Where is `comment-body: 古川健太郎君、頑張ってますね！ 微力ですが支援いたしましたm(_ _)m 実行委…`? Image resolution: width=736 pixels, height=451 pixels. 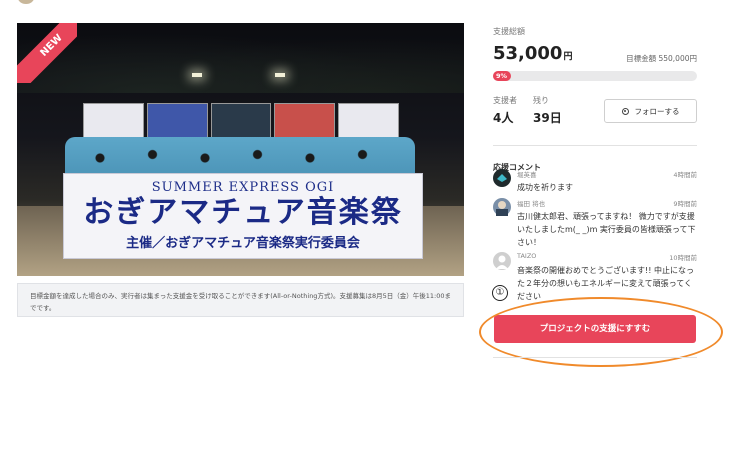
comment-body: 古川健太郎君、頑張ってますね！ 微力ですが支援いたしましたm(_ _)m 実行委… is located at coordinates (606, 229).